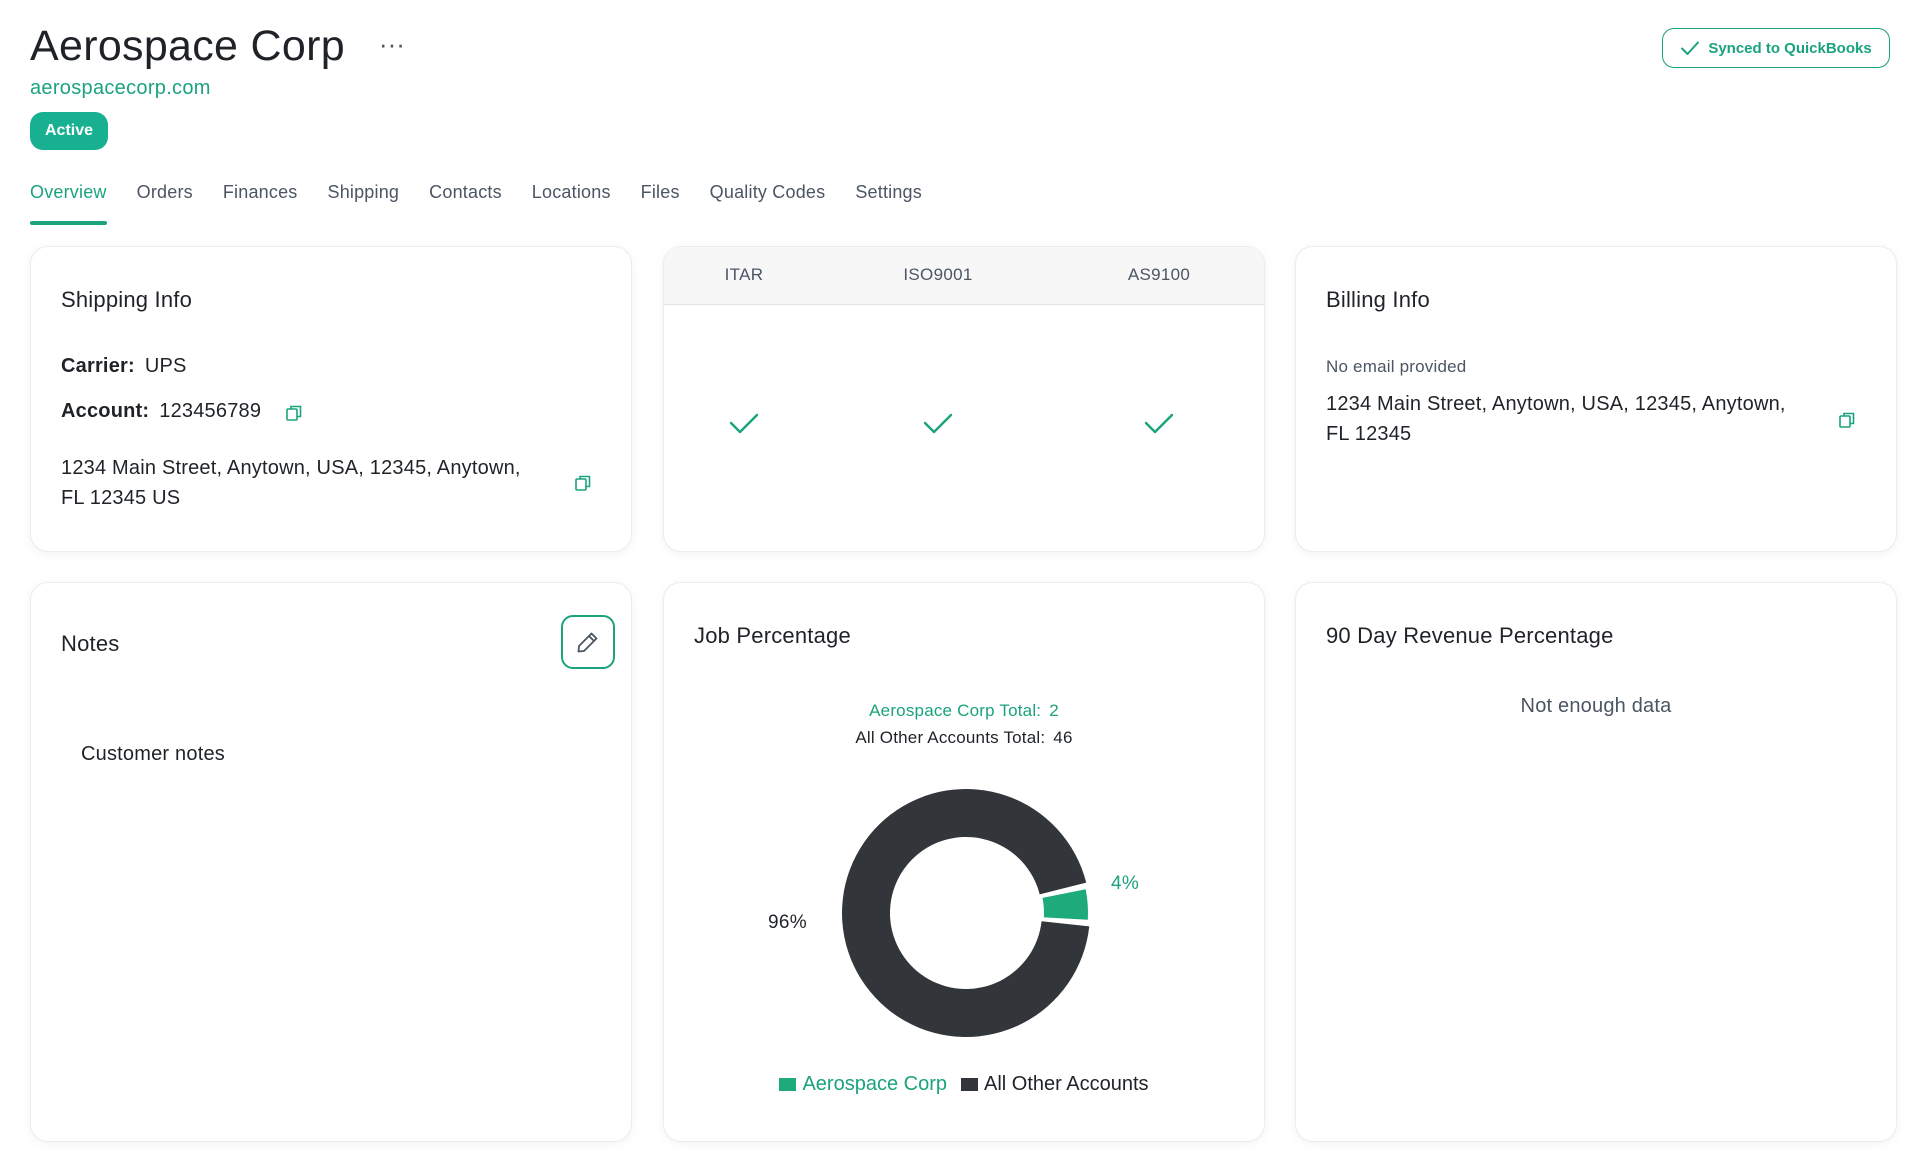 The width and height of the screenshot is (1920, 1160). I want to click on cert-label-as9100: AS9100, so click(1159, 274).